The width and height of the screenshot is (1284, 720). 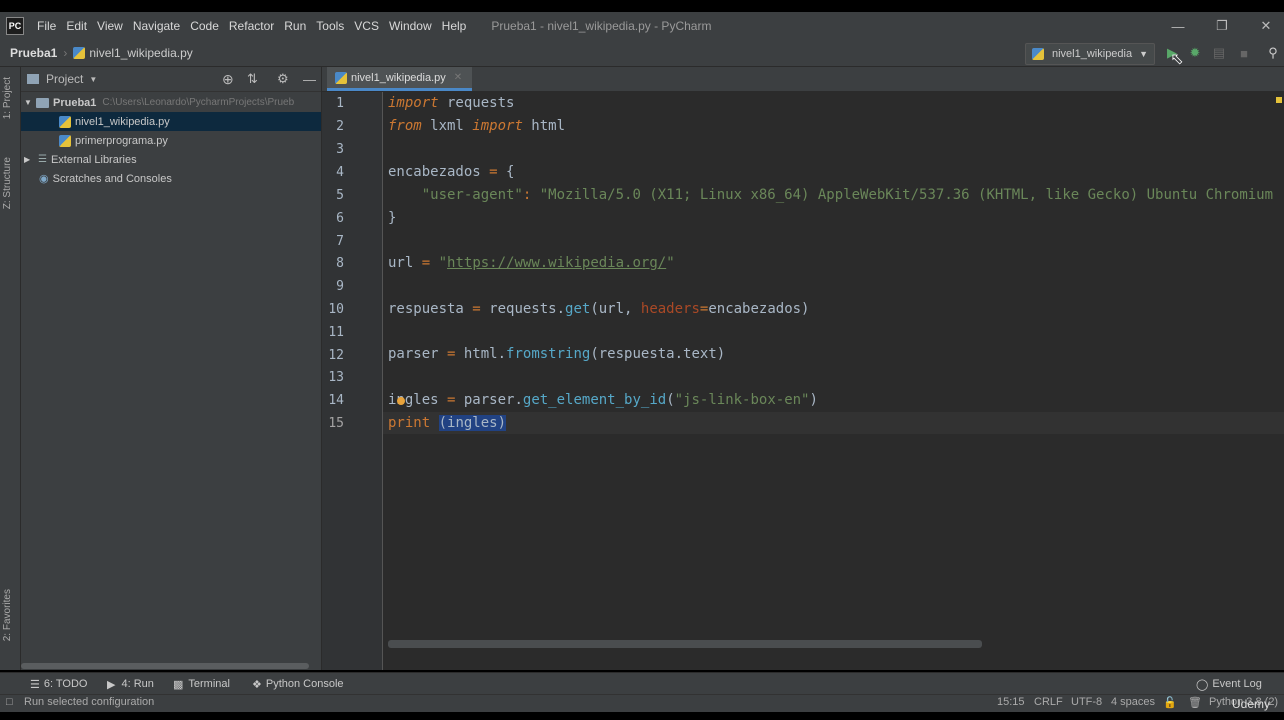 I want to click on inspection-status-icon, so click(x=1279, y=100).